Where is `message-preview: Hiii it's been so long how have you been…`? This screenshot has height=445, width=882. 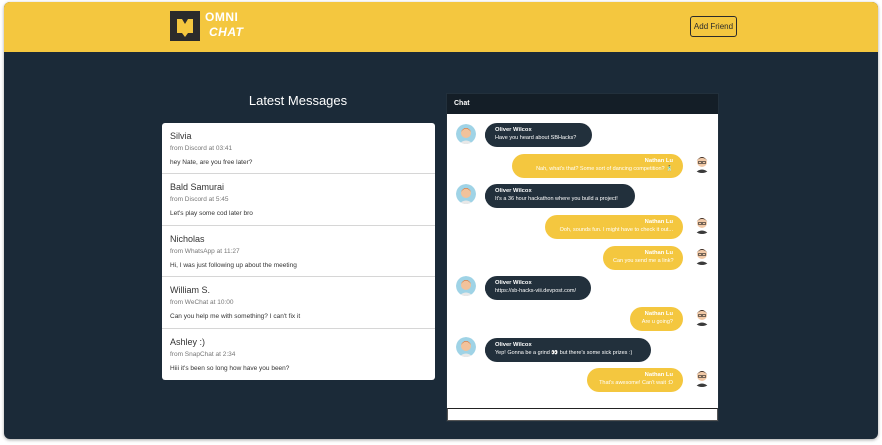
message-preview: Hiii it's been so long how have you been… is located at coordinates (230, 368).